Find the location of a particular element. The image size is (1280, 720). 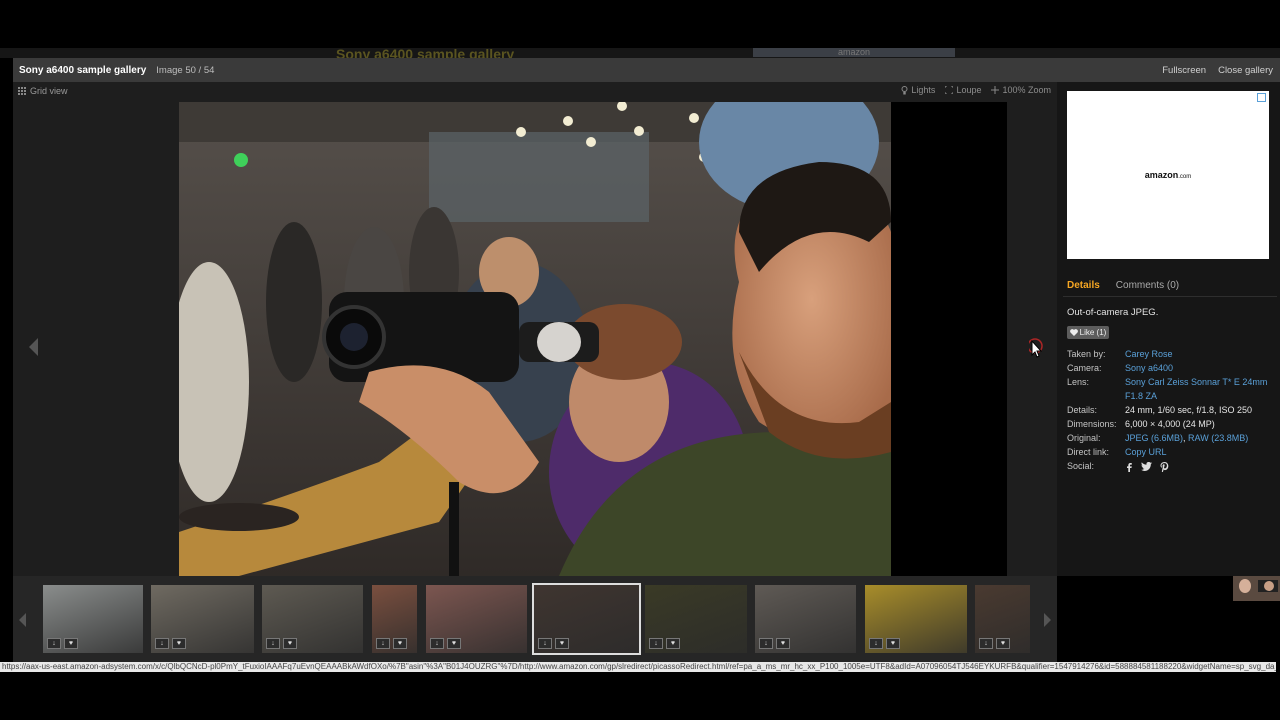

meta-details: Details: 24 mm, 1/60 sec, f/1.8, ISO 250 is located at coordinates (1169, 410).